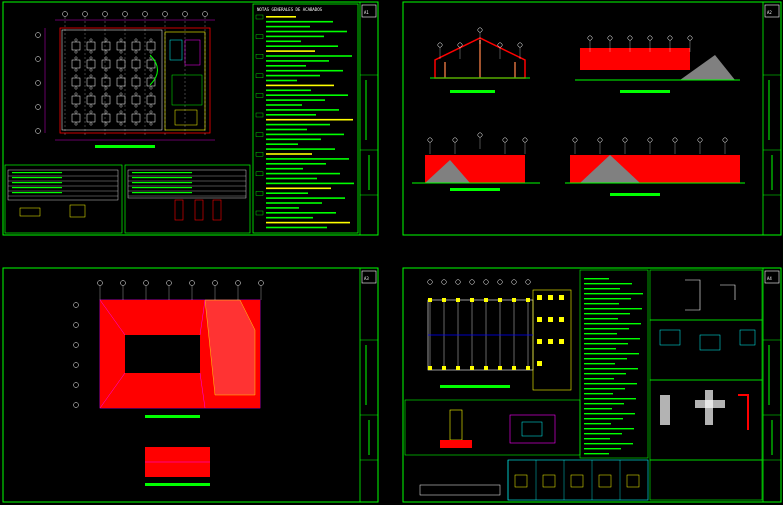 Image resolution: width=783 pixels, height=505 pixels. What do you see at coordinates (476, 173) in the screenshot?
I see `elevation-side` at bounding box center [476, 173].